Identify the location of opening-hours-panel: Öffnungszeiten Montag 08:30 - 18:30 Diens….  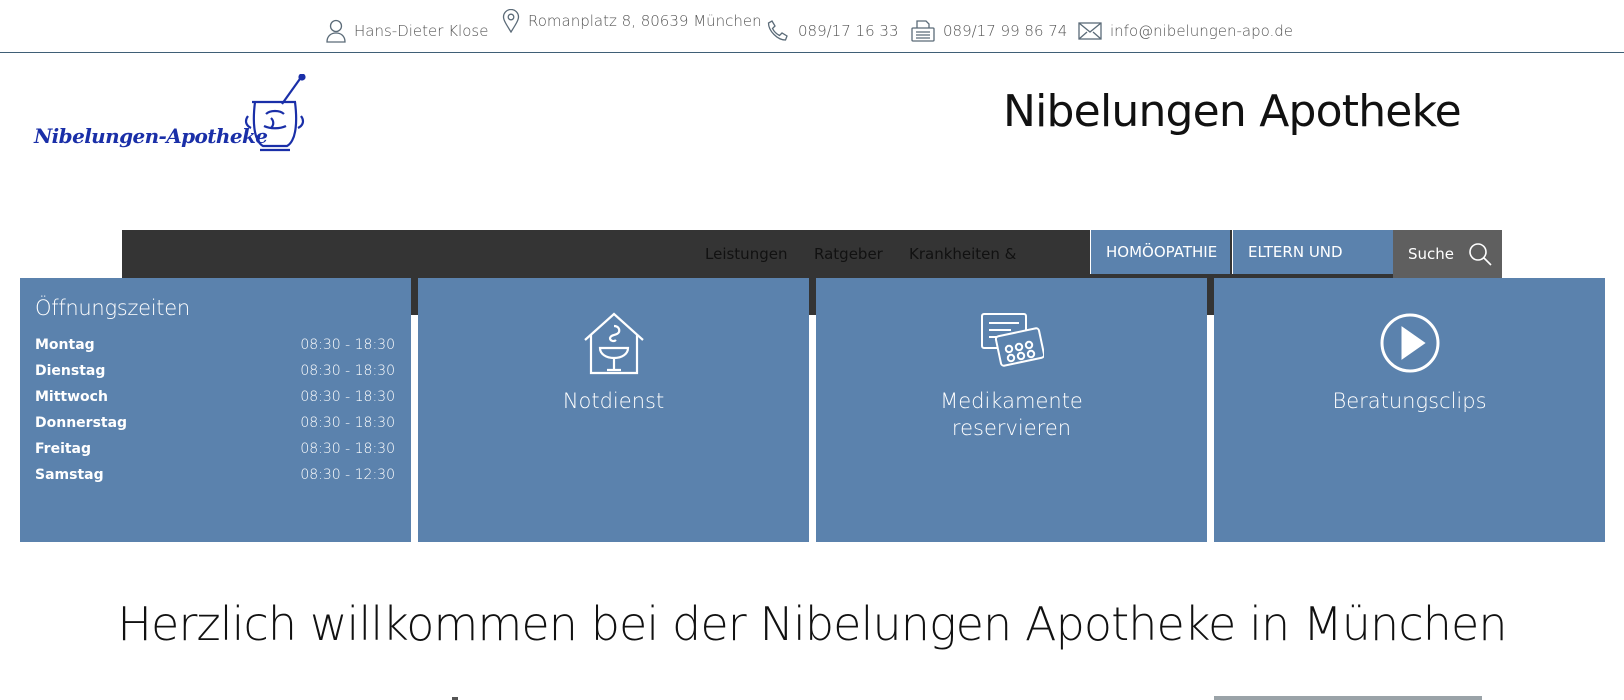
(215, 410).